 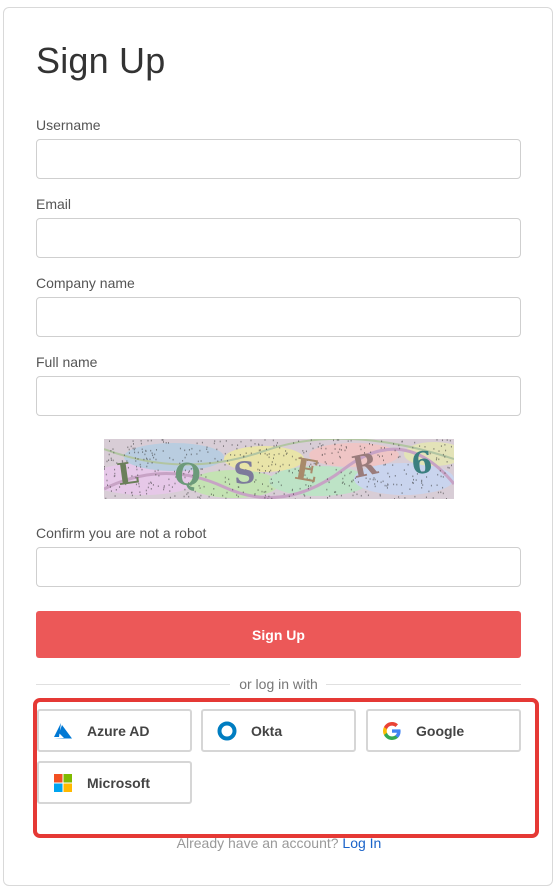 What do you see at coordinates (227, 731) in the screenshot?
I see `okta-icon` at bounding box center [227, 731].